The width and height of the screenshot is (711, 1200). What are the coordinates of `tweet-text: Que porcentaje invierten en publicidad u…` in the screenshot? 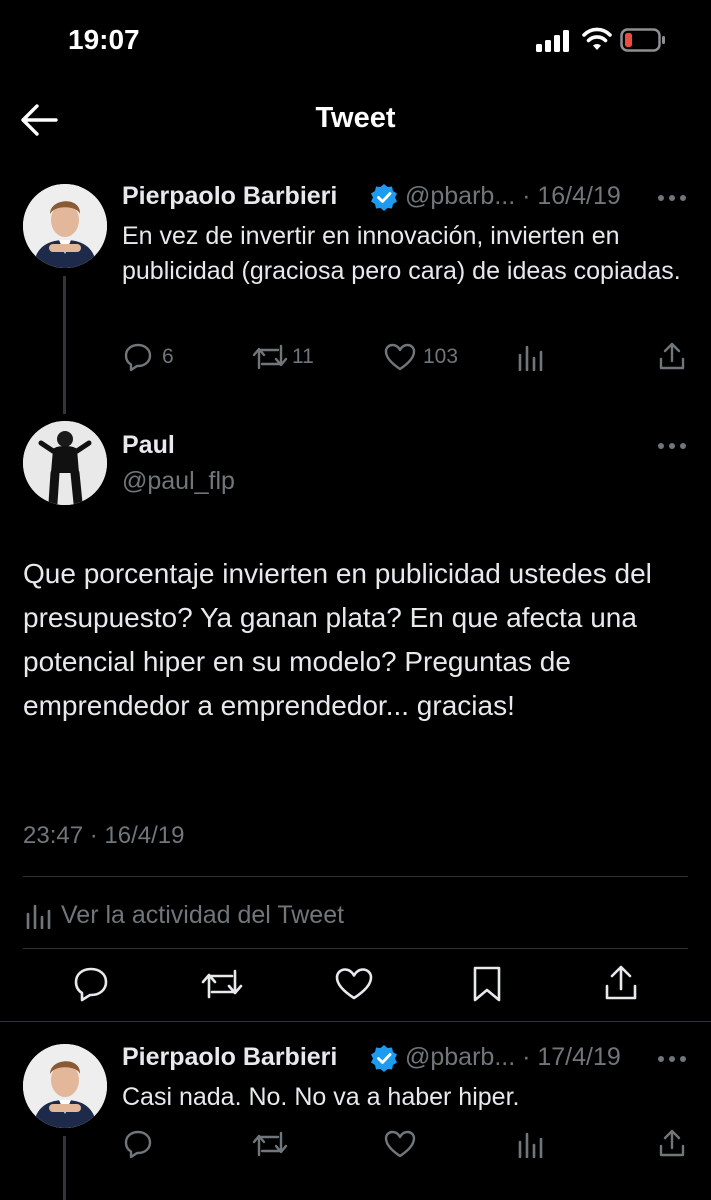 It's located at (337, 639).